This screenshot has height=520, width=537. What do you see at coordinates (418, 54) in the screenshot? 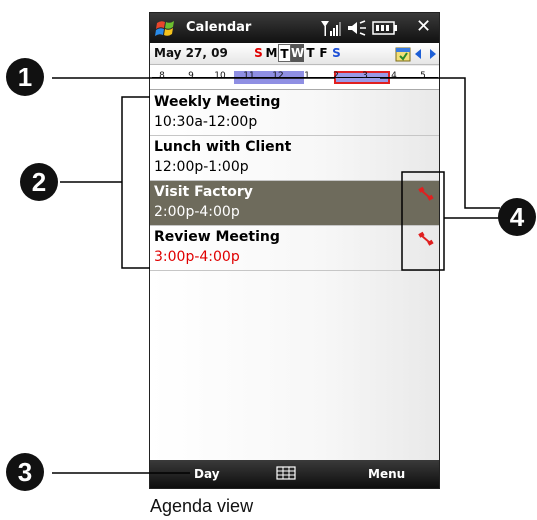
I see `previous-day-icon` at bounding box center [418, 54].